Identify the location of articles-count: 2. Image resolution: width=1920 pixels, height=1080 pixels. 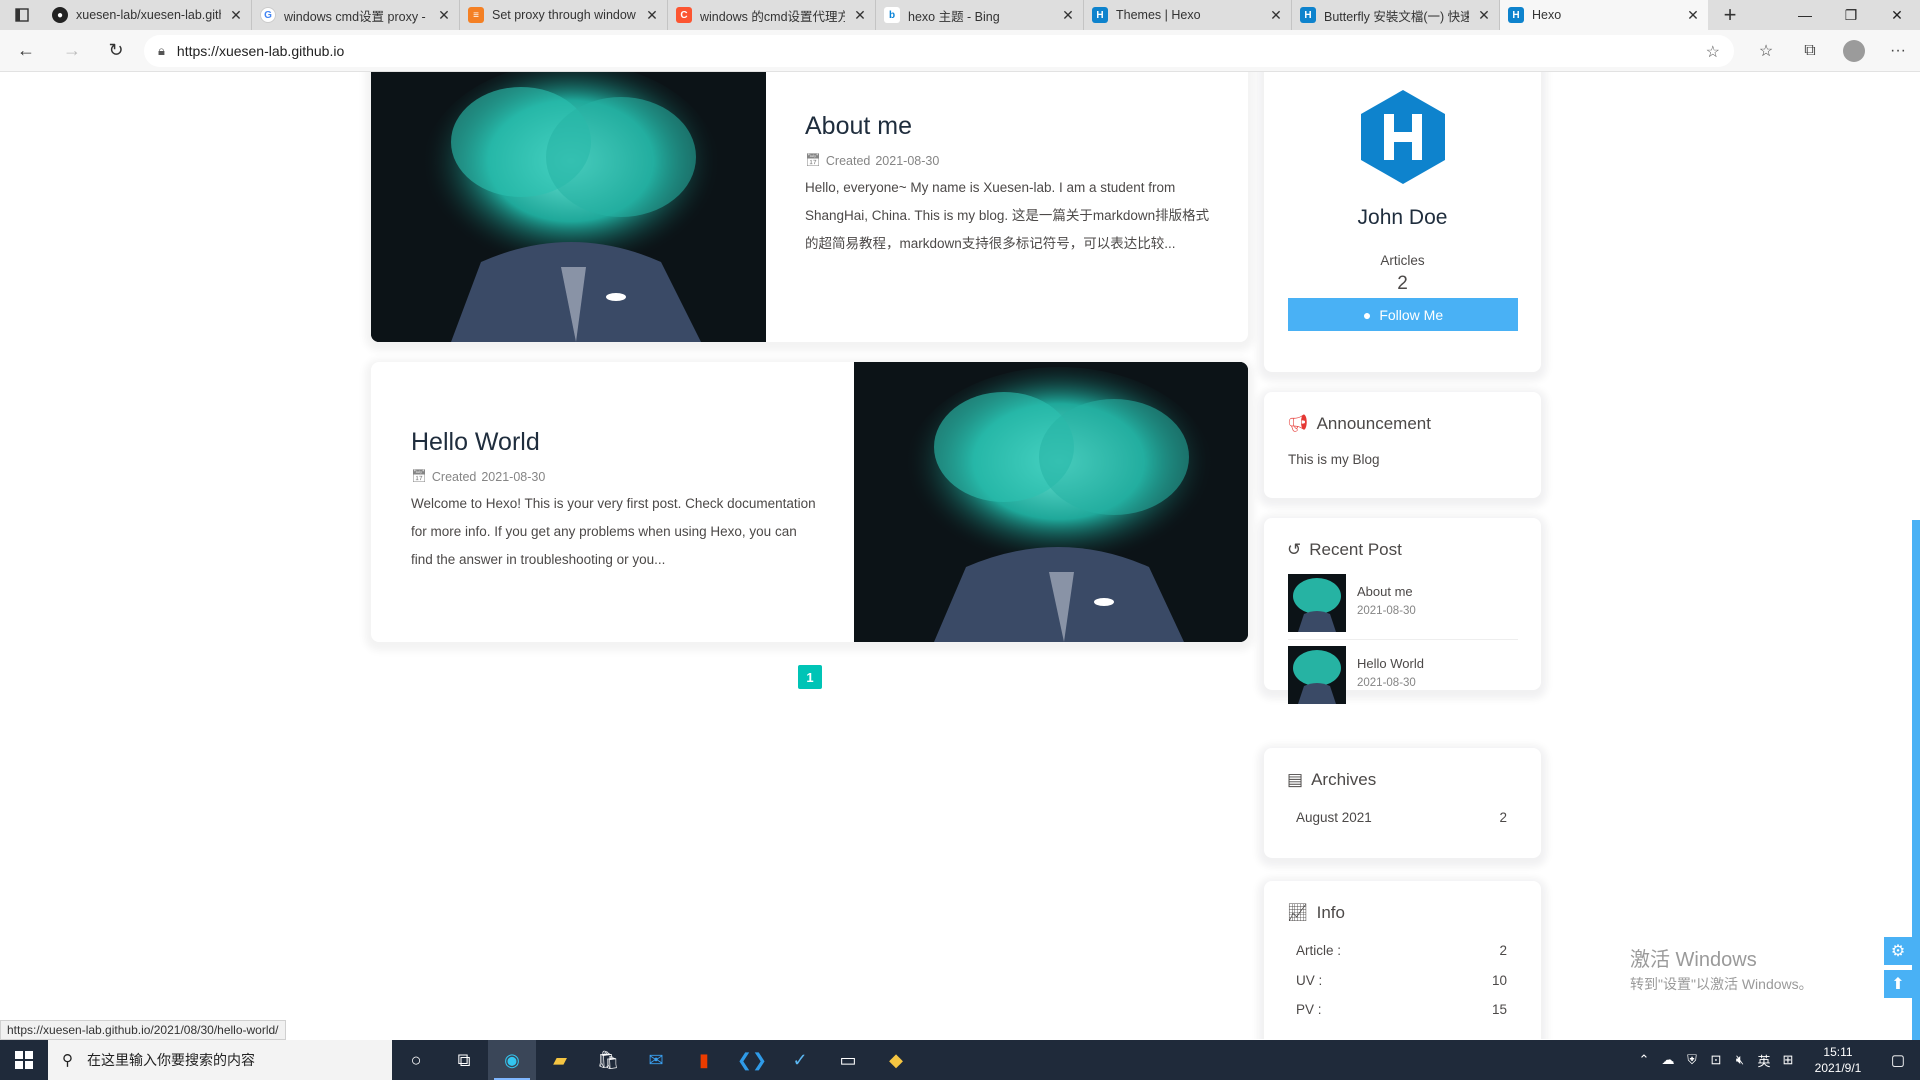
(1402, 284).